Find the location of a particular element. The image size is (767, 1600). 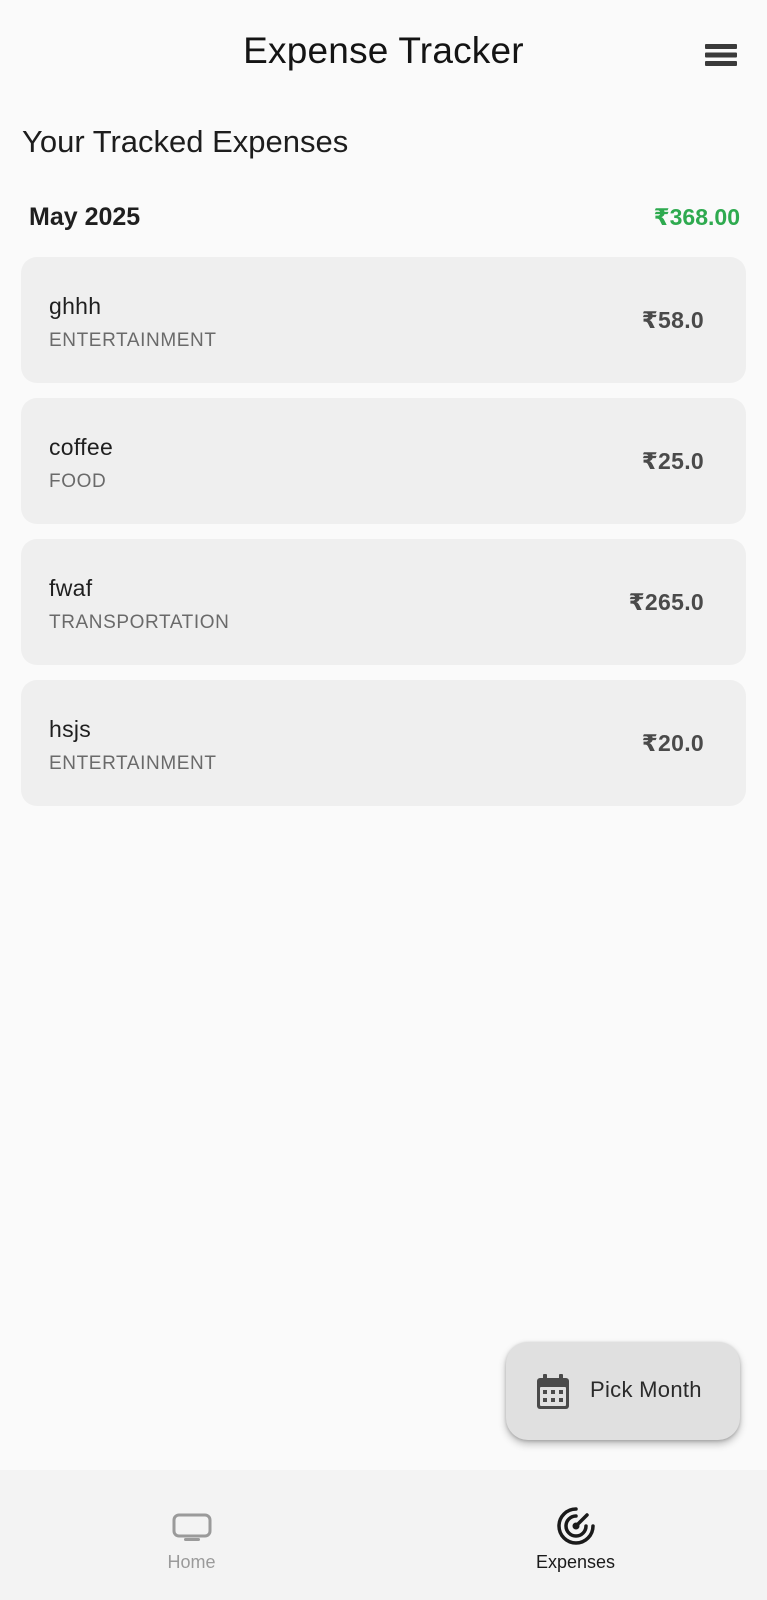

nav-item-expenses: Expenses is located at coordinates (575, 1535).